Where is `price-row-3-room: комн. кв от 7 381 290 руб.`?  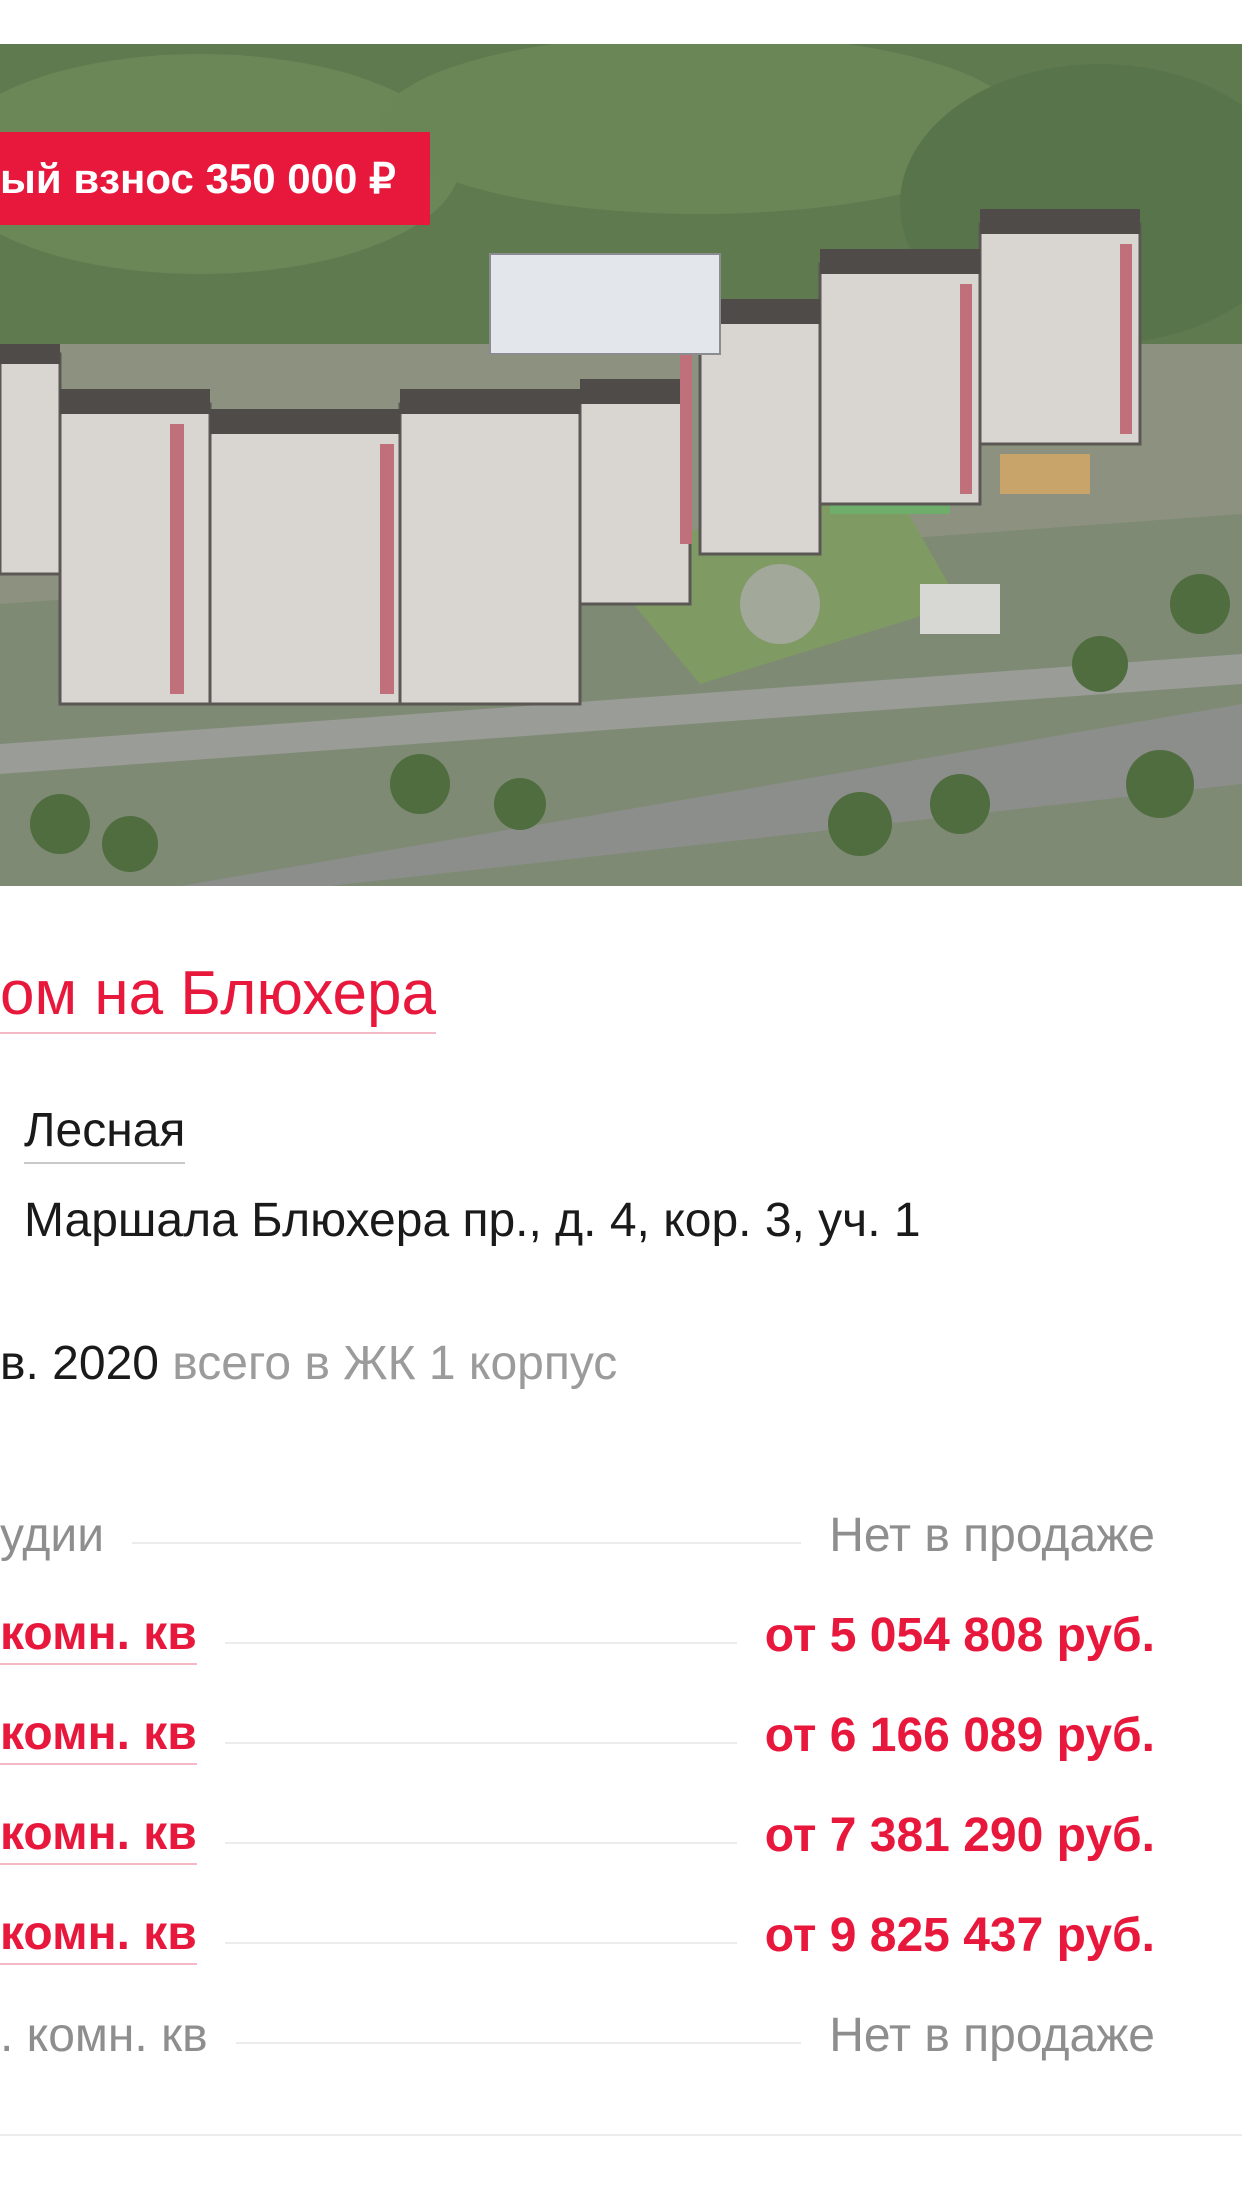 price-row-3-room: комн. кв от 7 381 290 руб. is located at coordinates (577, 1835).